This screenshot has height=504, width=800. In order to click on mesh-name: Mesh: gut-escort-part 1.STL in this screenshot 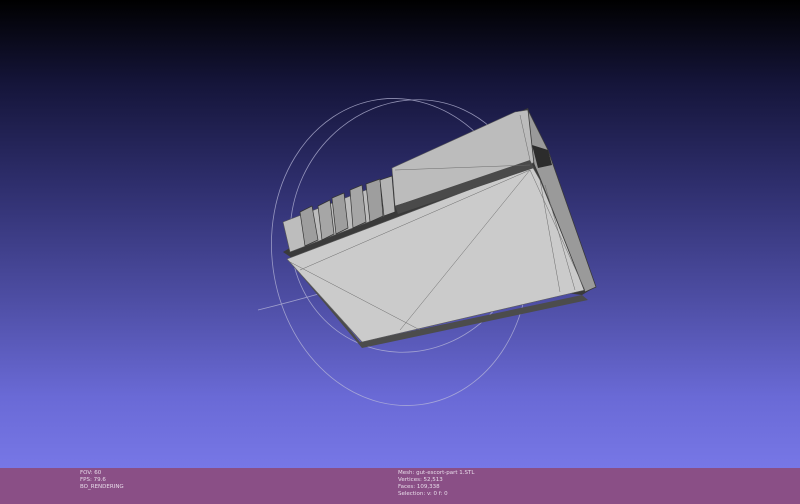, I will do `click(436, 473)`.